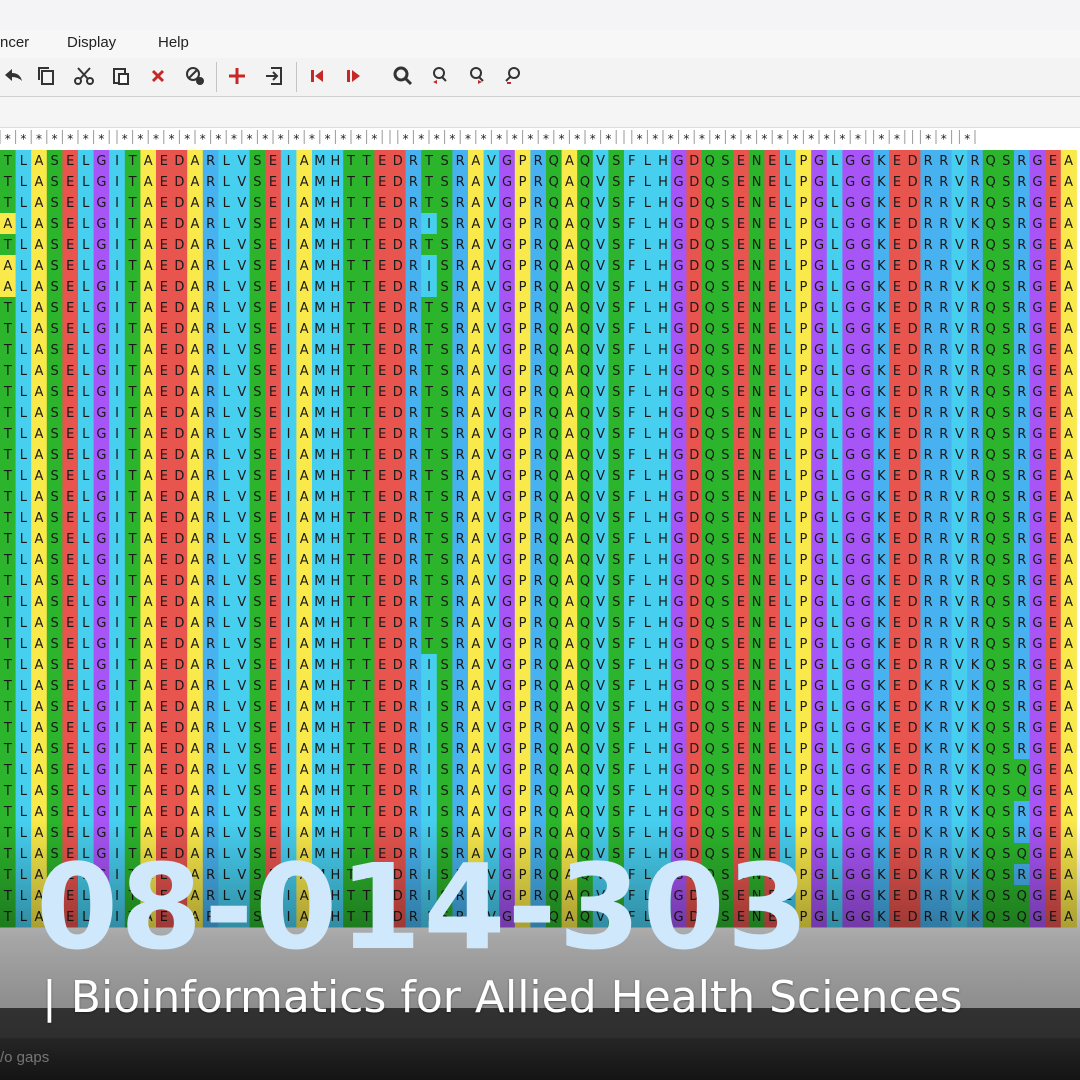  What do you see at coordinates (14, 42) in the screenshot?
I see `menu-sequencer: ncer` at bounding box center [14, 42].